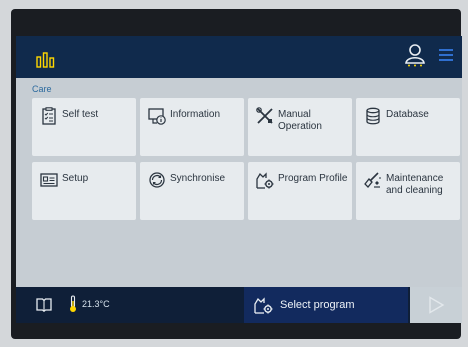 This screenshot has width=468, height=347. I want to click on maintenance-icon, so click(372, 180).